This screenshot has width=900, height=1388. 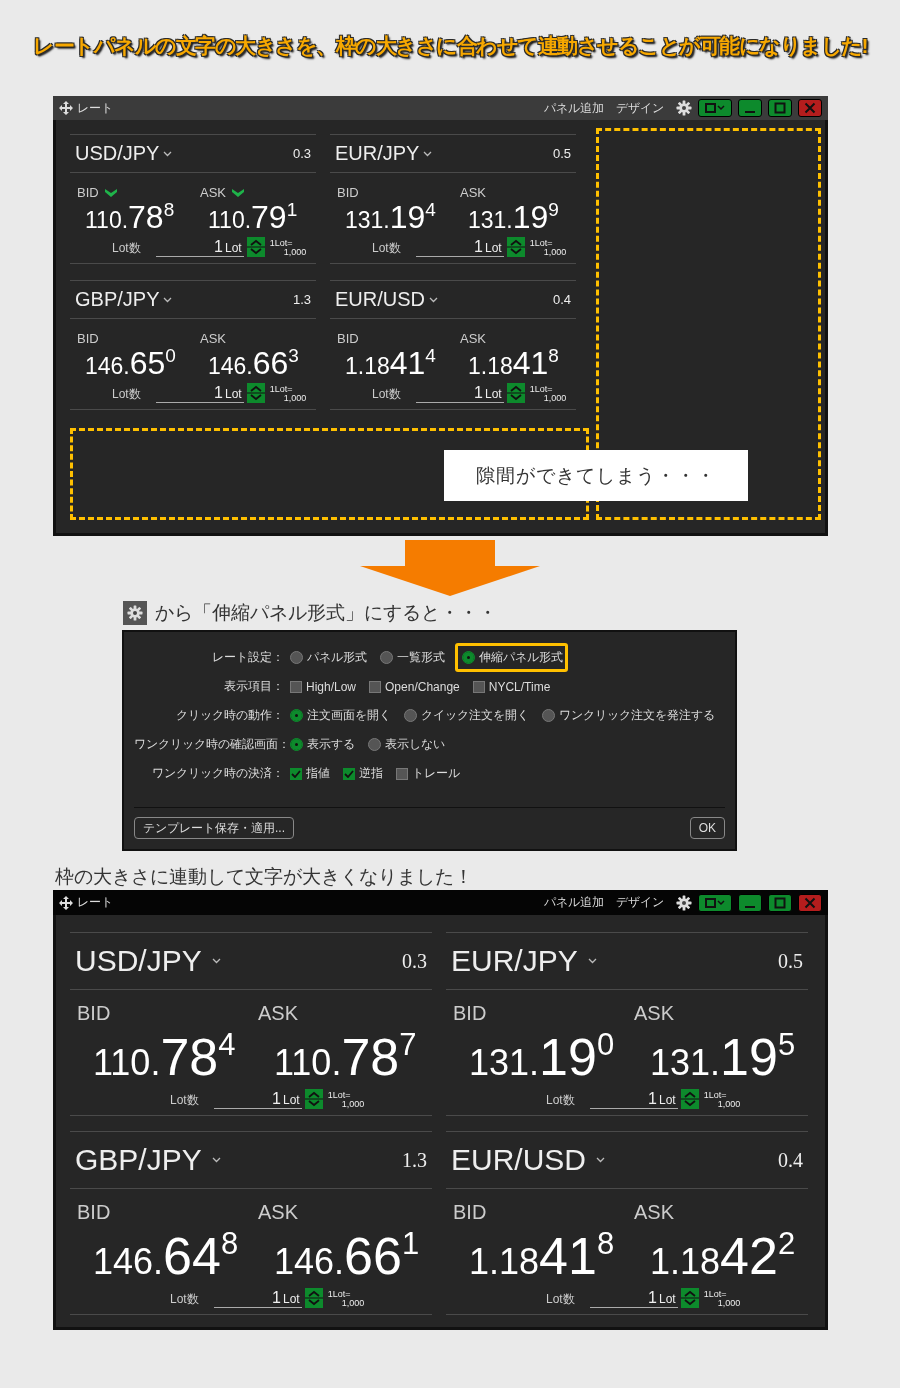 I want to click on checkbox-option: 逆指, so click(x=364, y=773).